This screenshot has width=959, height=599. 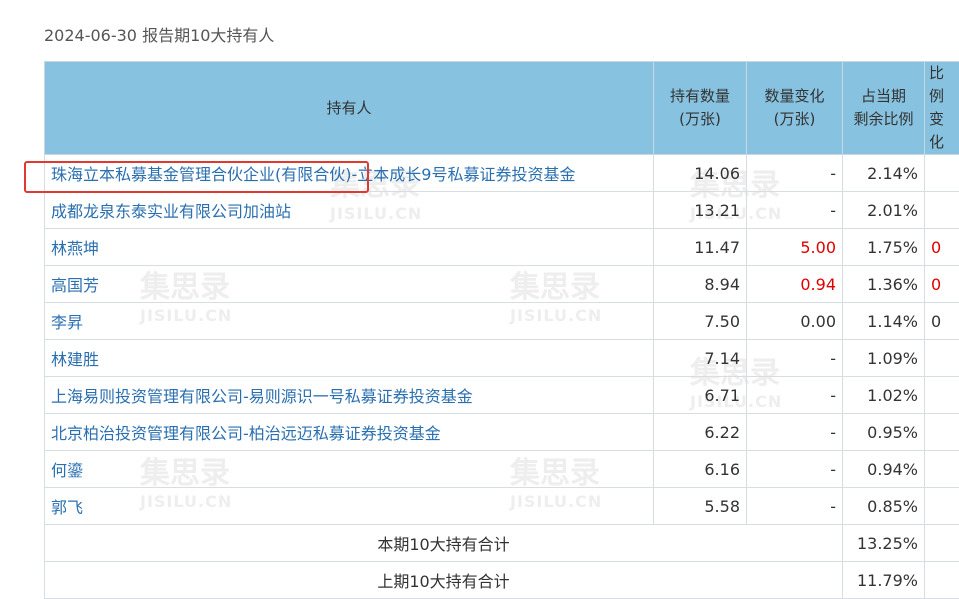 I want to click on change-cell: 0.94, so click(x=795, y=284).